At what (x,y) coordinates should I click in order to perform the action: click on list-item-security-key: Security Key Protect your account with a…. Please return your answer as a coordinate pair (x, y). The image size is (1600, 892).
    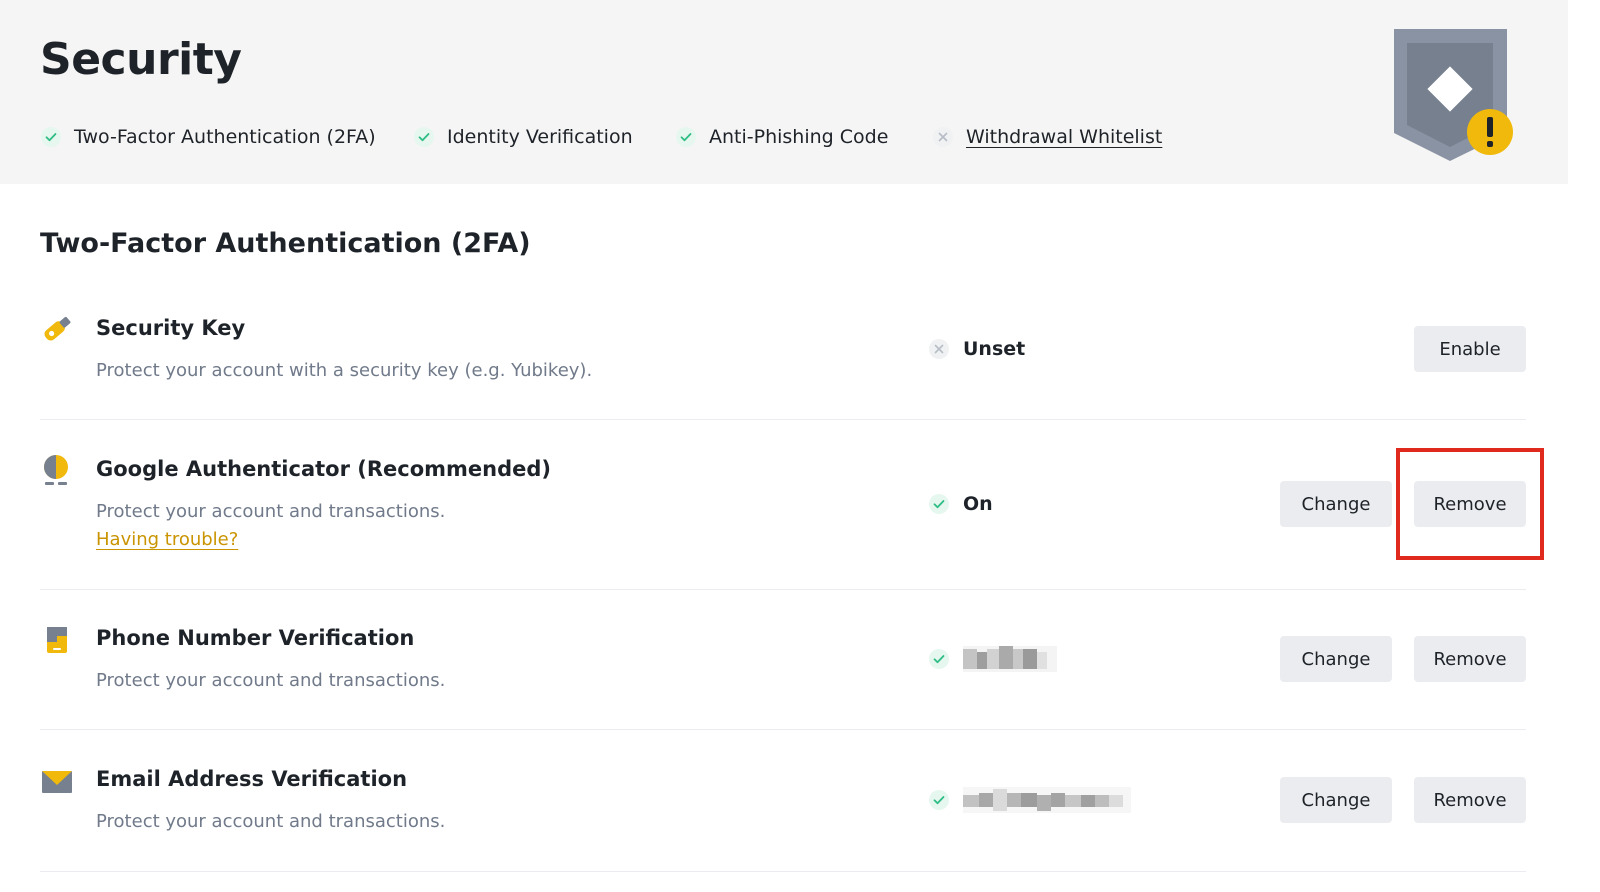
    Looking at the image, I should click on (783, 360).